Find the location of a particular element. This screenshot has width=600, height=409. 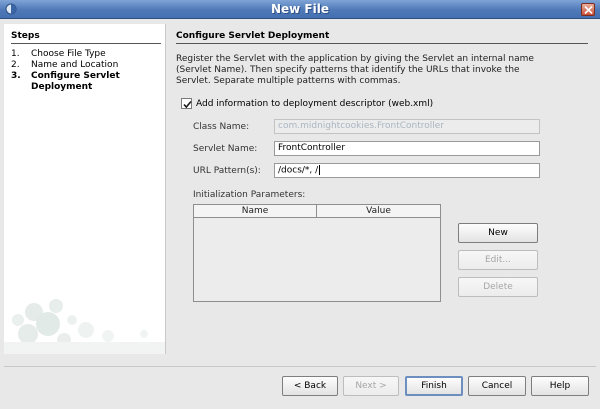

init-params-label: Initialization Parameters: is located at coordinates (249, 195).